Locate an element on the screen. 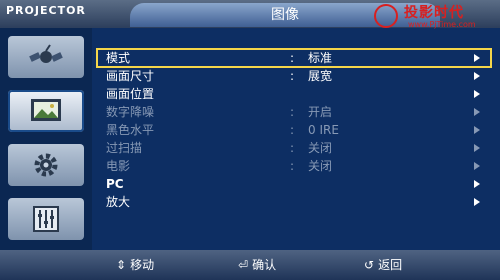 The image size is (500, 280). menu-row-mode: 模式 : 标准 is located at coordinates (294, 58).